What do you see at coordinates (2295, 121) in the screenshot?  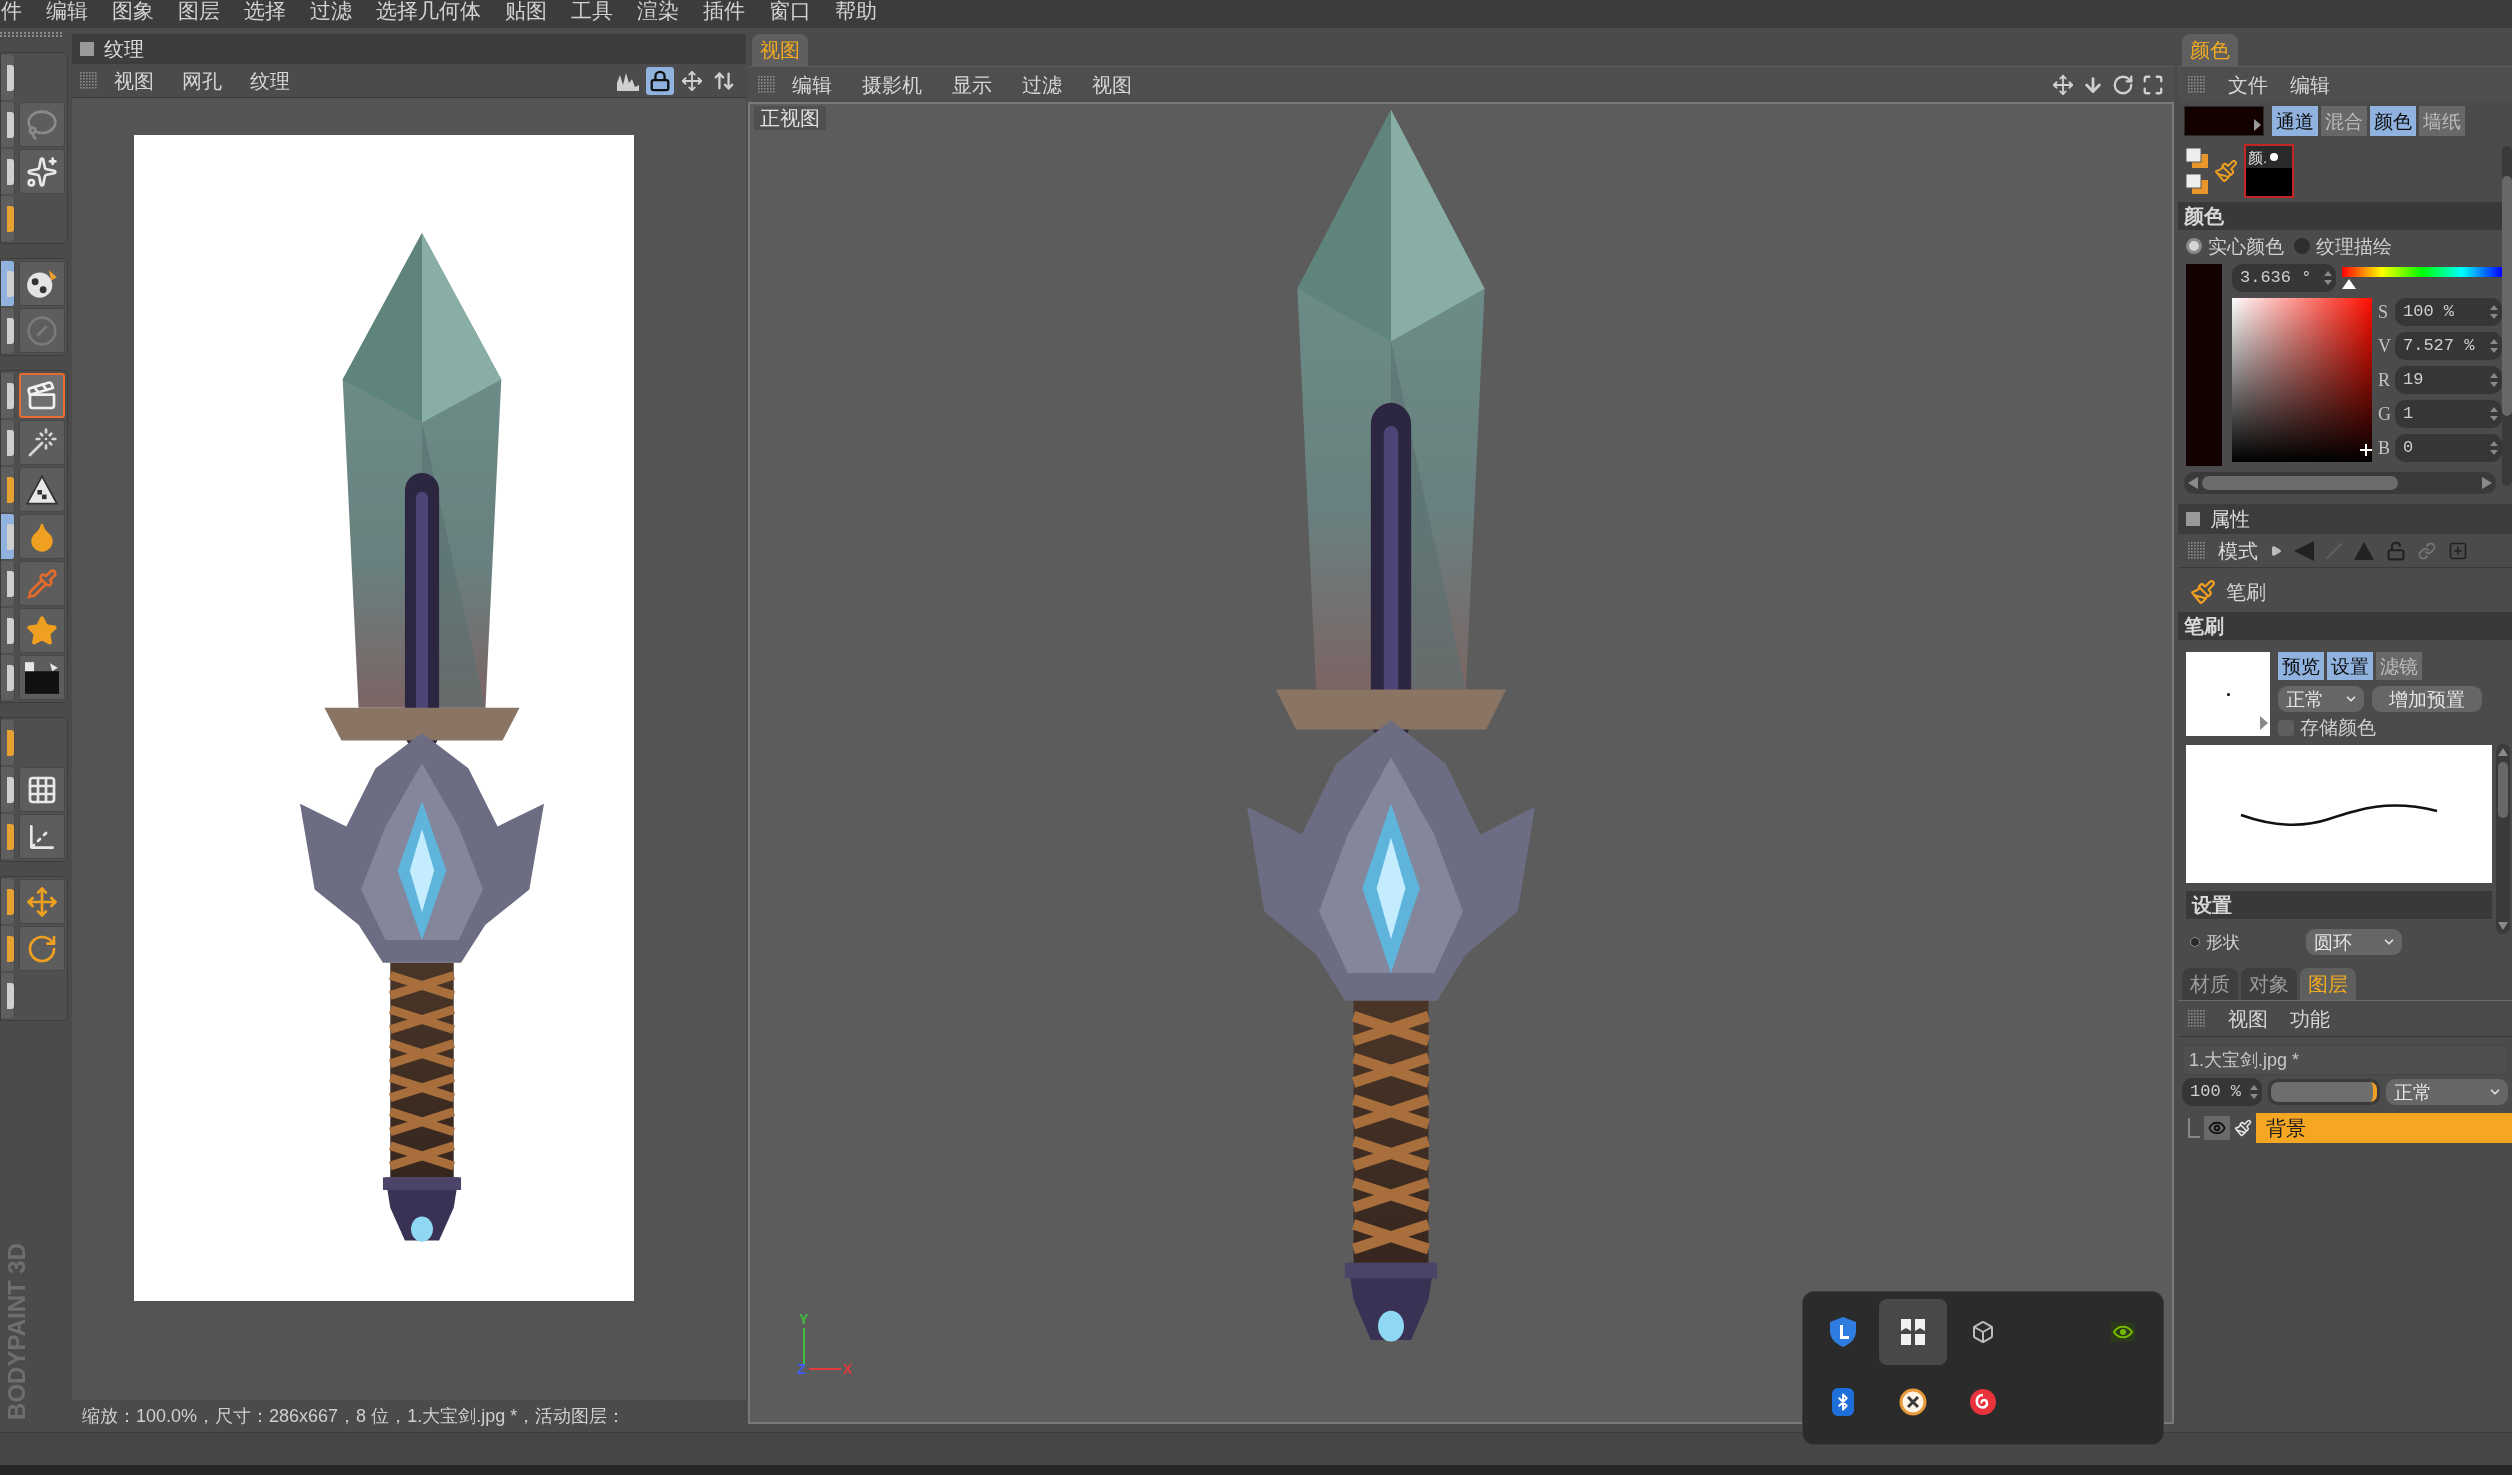 I see `mode-toggle: 通道` at bounding box center [2295, 121].